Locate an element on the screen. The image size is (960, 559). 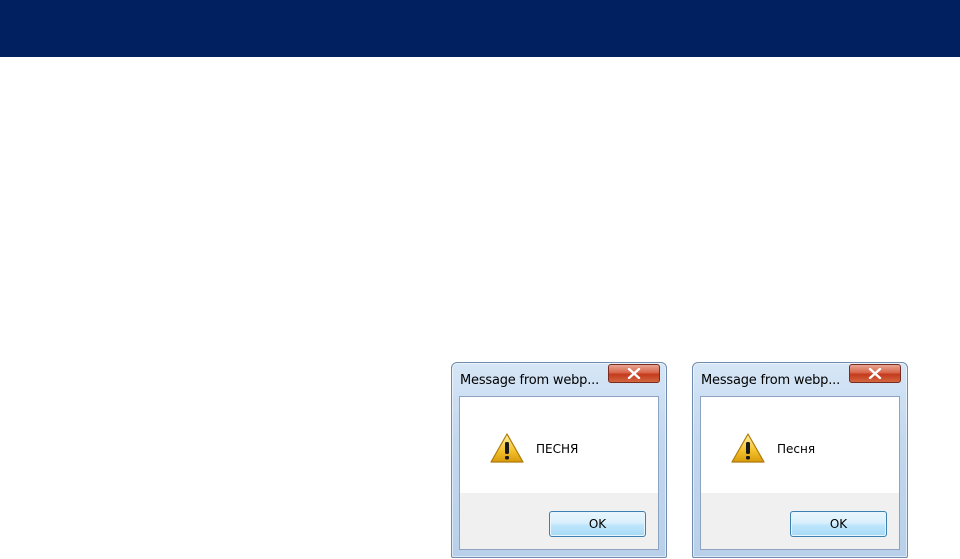
message-area: ПЕСНЯ is located at coordinates (559, 445).